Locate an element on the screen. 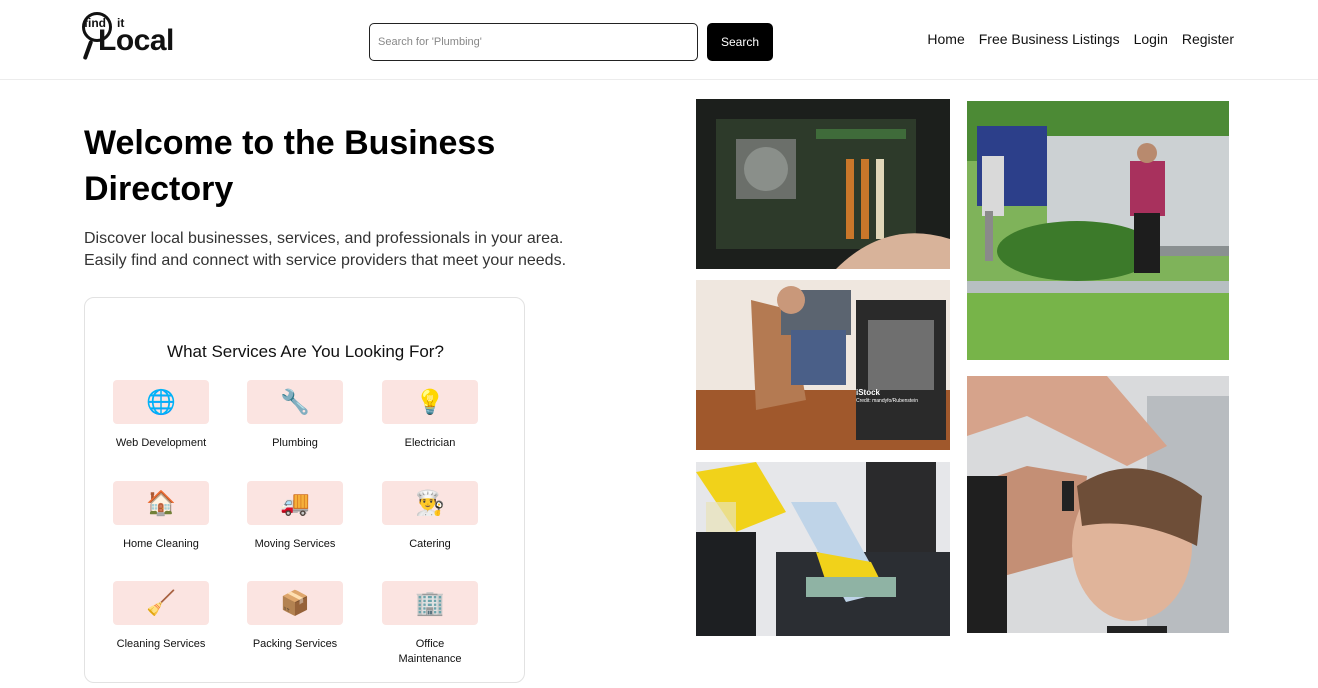  globe-icon: 🌐 is located at coordinates (161, 402).